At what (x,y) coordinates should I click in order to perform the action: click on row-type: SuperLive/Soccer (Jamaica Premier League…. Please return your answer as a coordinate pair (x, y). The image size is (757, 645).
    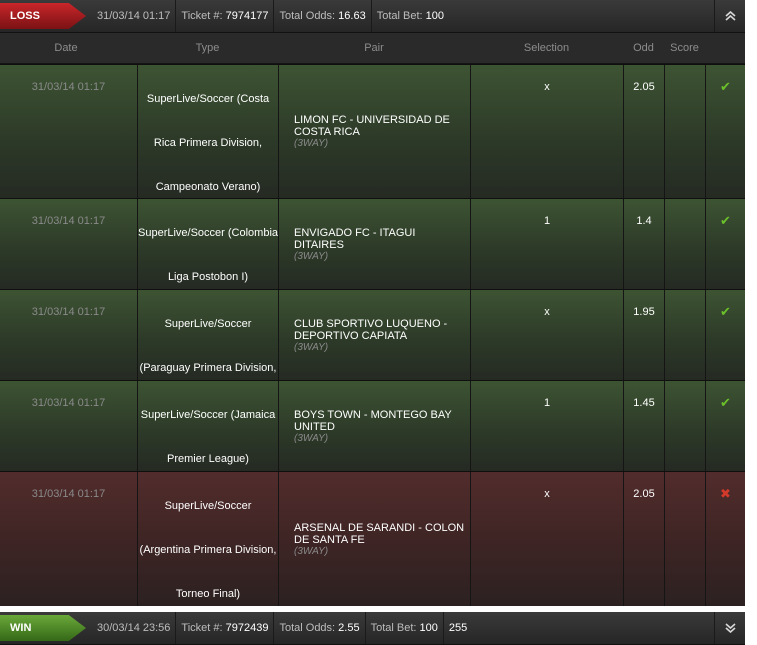
    Looking at the image, I should click on (207, 426).